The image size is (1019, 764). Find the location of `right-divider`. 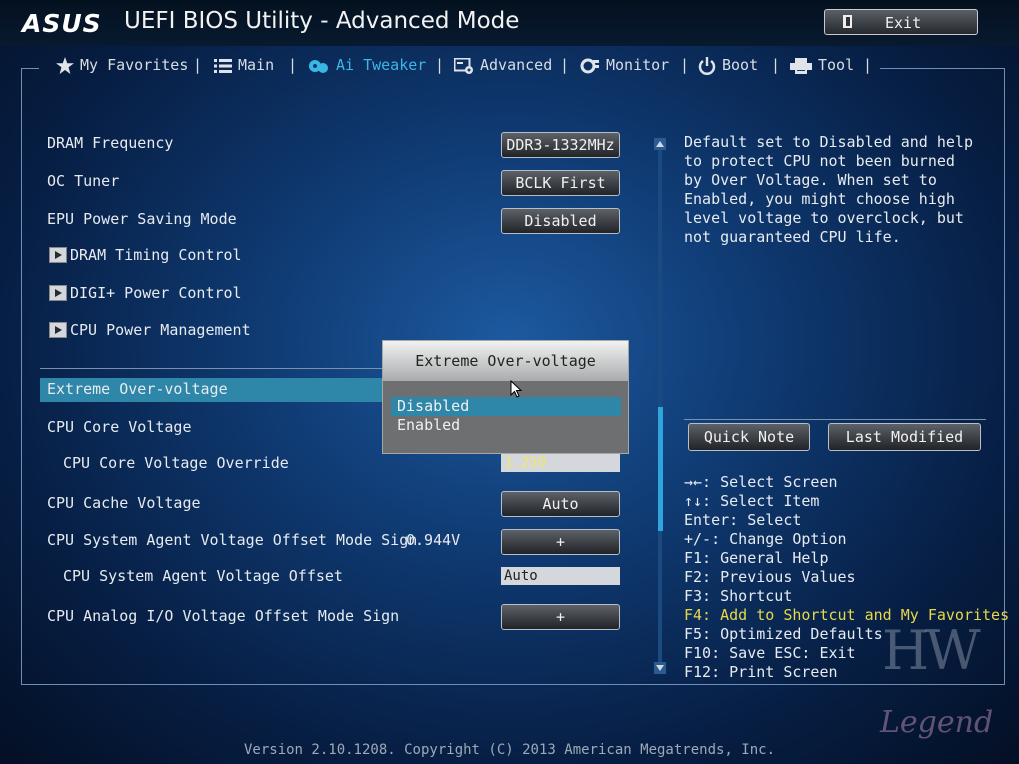

right-divider is located at coordinates (835, 419).